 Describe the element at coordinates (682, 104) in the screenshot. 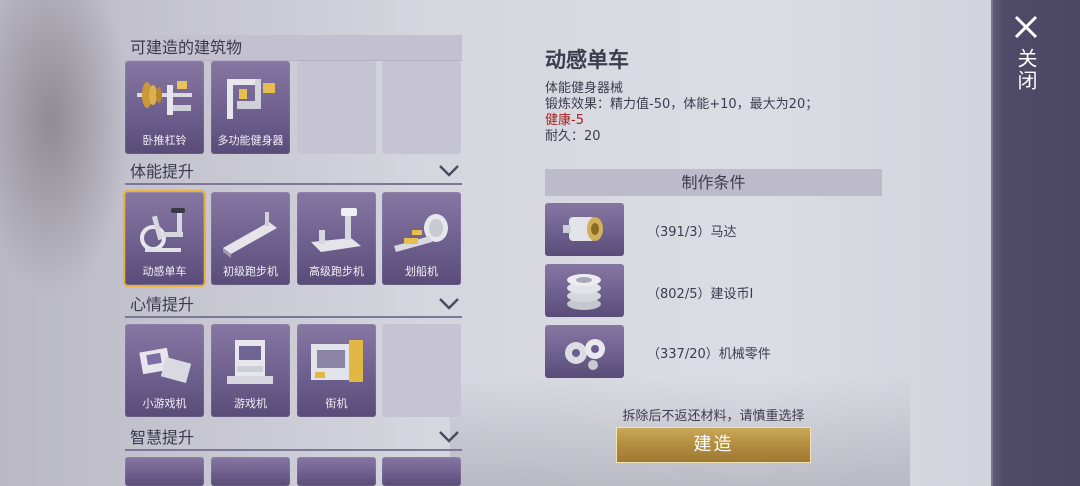

I see `detail-effect: 锻炼效果：精力值-50，体能+10，最大为20；` at that location.